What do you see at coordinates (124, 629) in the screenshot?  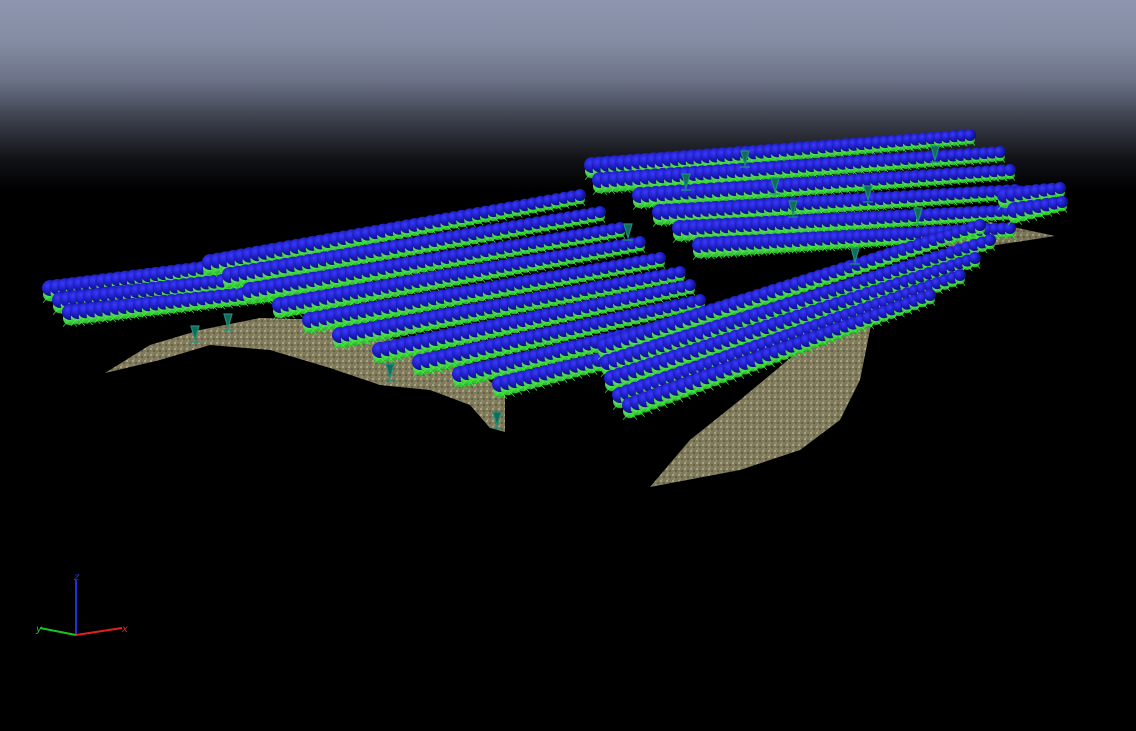 I see `x-axis-label: x` at bounding box center [124, 629].